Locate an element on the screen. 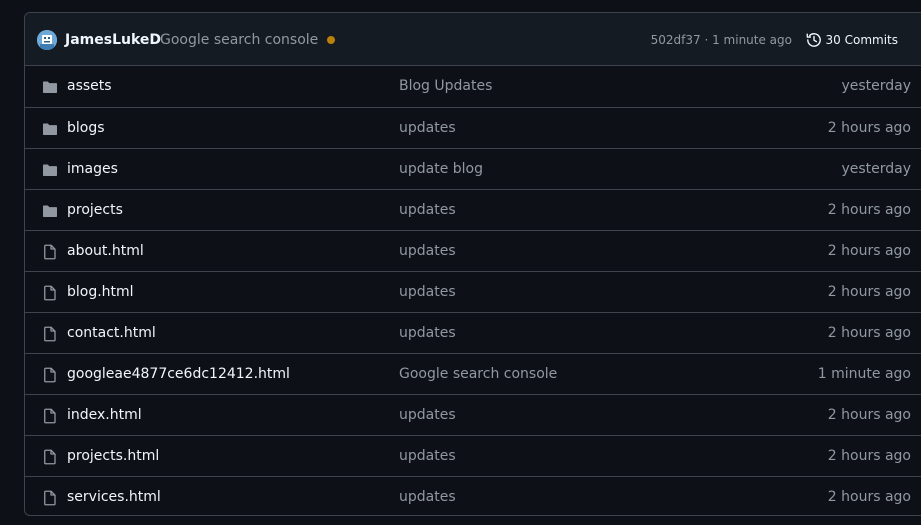 This screenshot has width=921, height=525. file-name-link: services.html is located at coordinates (114, 497).